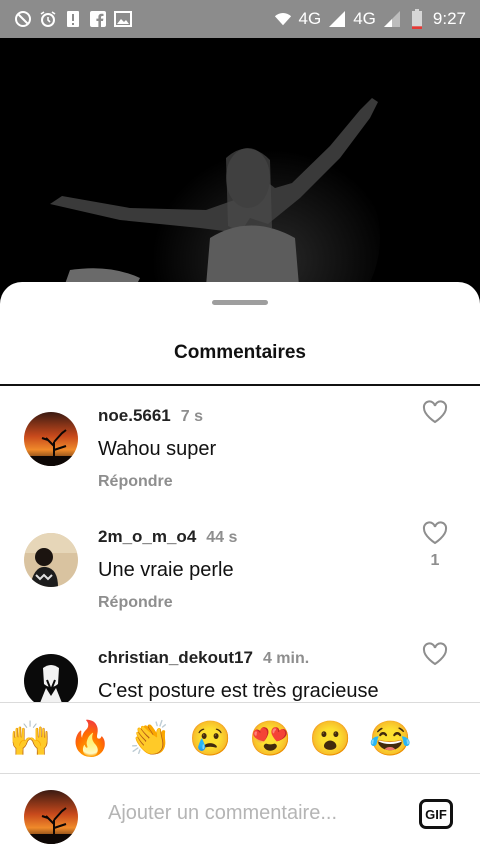 The image size is (480, 854). I want to click on comment-input, so click(253, 813).